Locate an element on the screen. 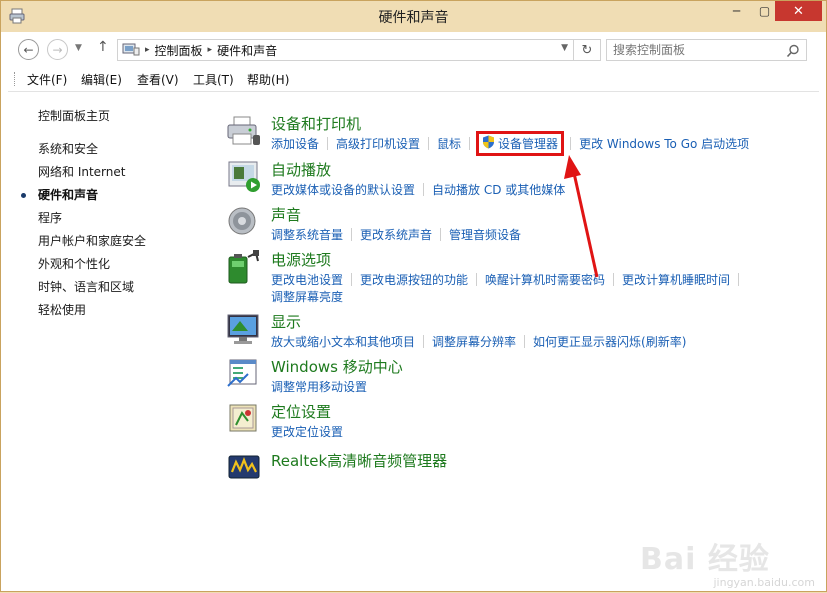  link-row: 调整常用移动设置 is located at coordinates (319, 386).